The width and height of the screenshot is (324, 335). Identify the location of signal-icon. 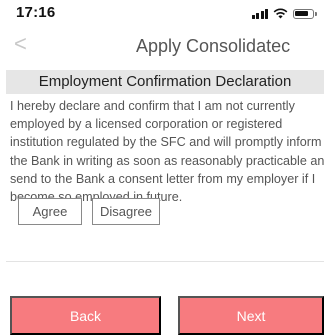
(259, 13).